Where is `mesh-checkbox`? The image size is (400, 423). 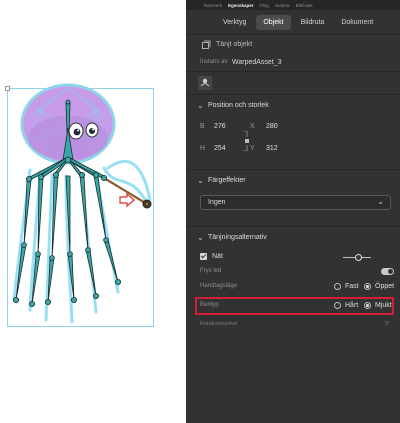
mesh-checkbox is located at coordinates (203, 256).